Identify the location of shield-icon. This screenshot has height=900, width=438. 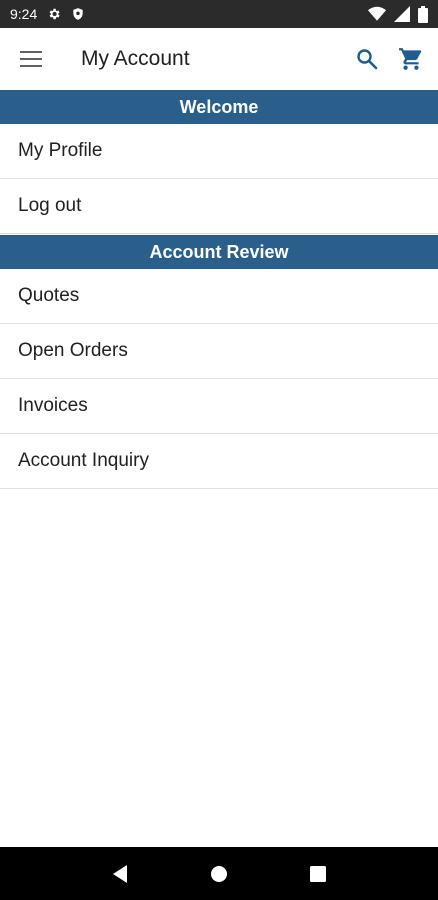
(78, 14).